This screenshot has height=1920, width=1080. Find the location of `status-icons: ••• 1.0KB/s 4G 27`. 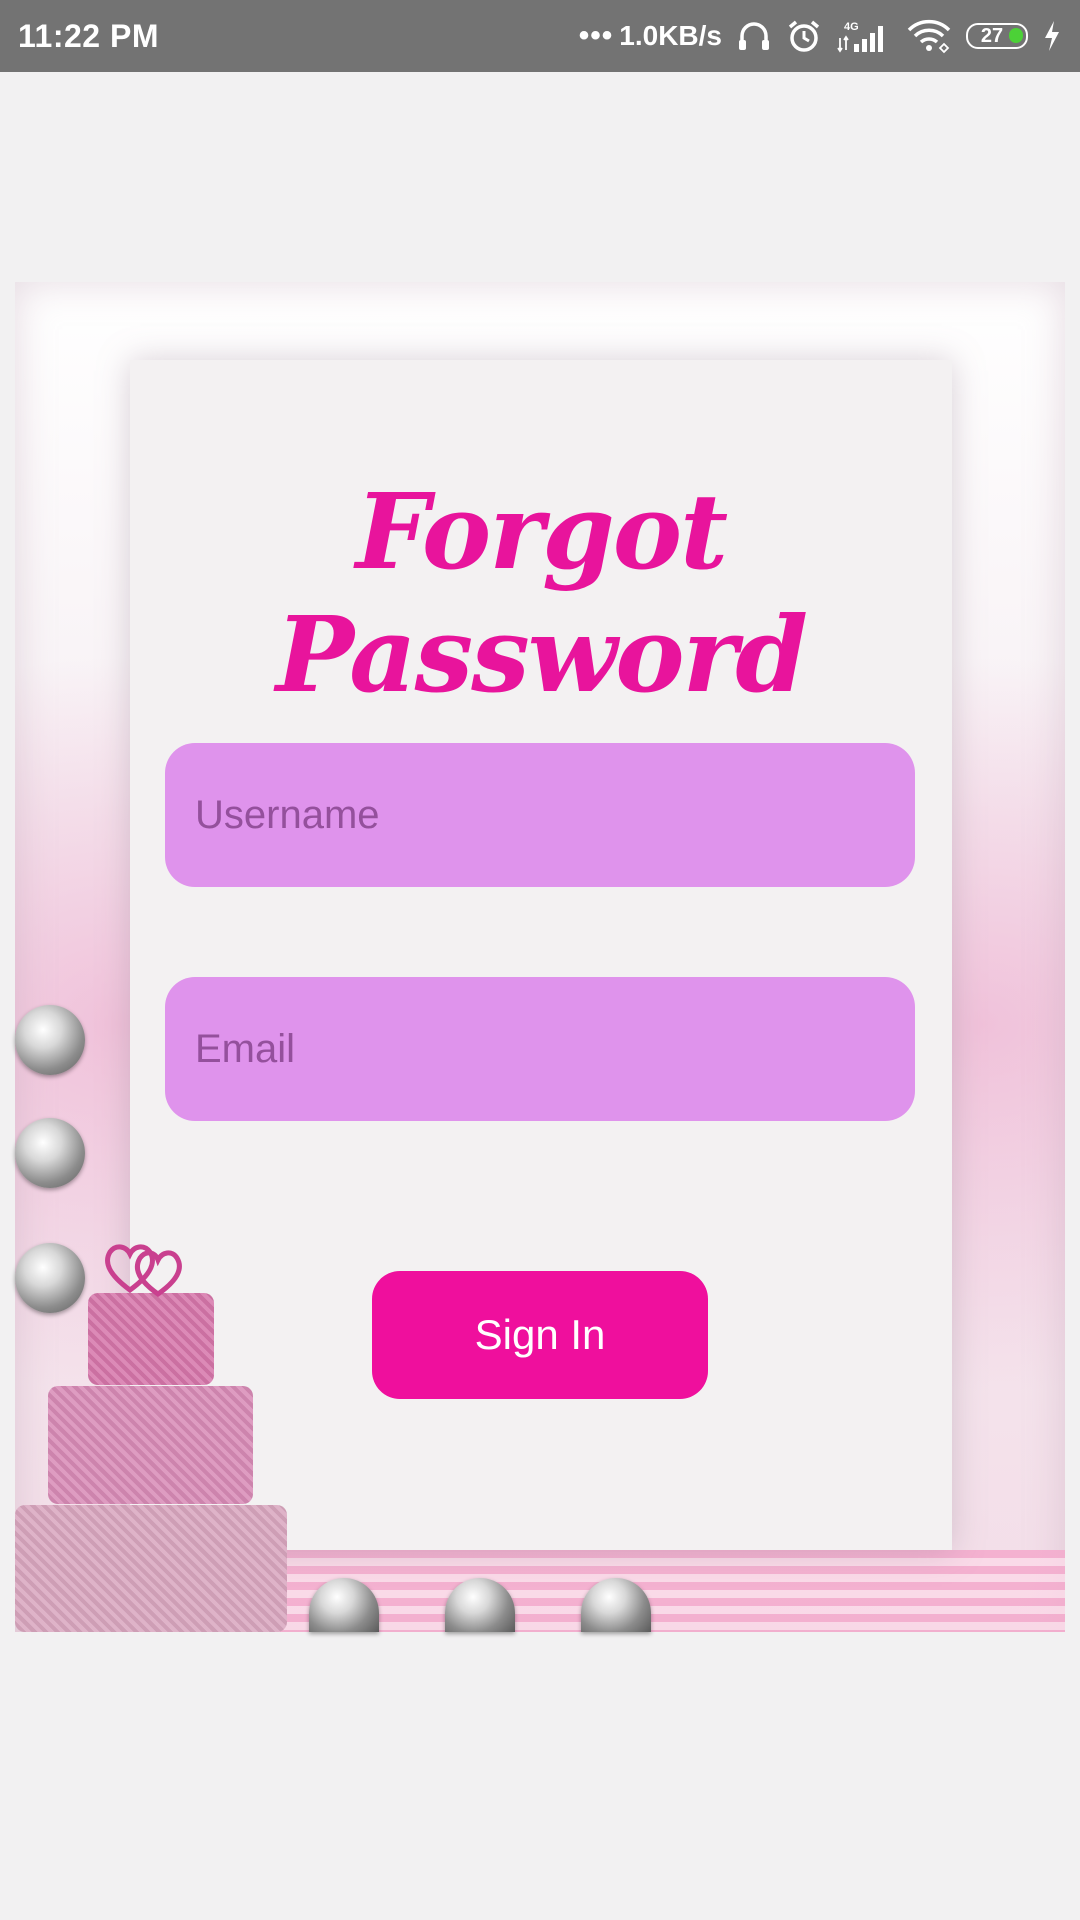

status-icons: ••• 1.0KB/s 4G 27 is located at coordinates (820, 36).